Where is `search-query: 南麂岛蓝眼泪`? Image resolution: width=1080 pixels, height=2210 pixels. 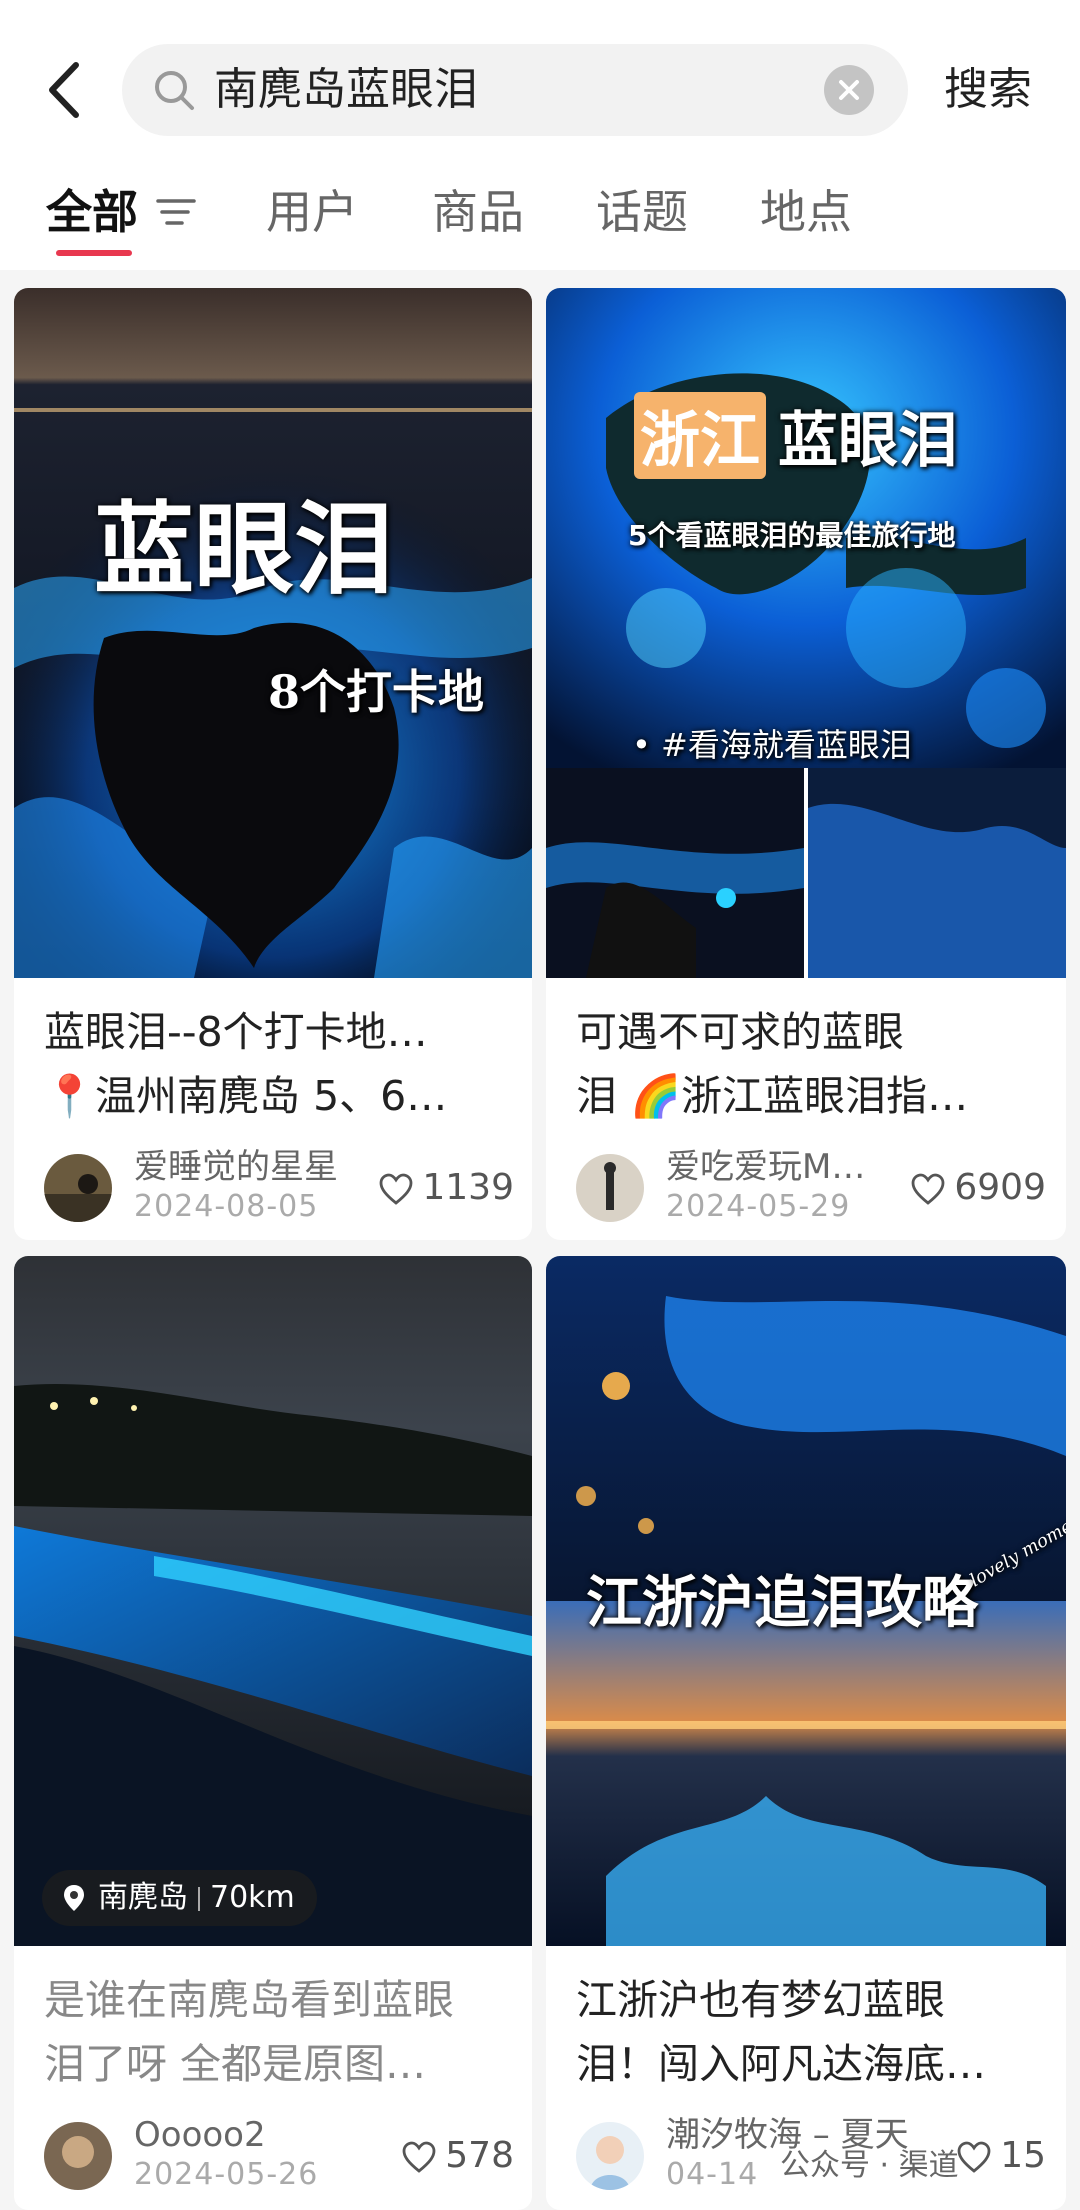 search-query: 南麂岛蓝眼泪 is located at coordinates (346, 89).